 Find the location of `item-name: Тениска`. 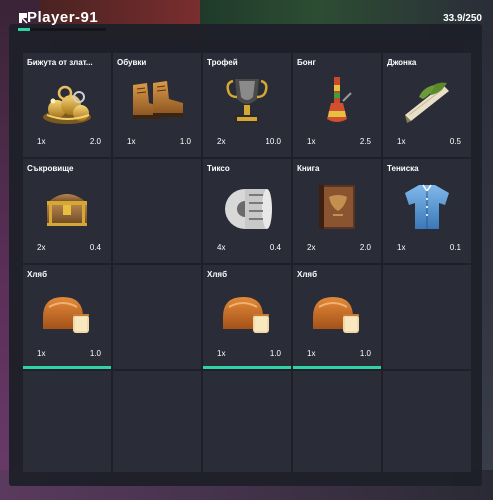

item-name: Тениска is located at coordinates (403, 168).